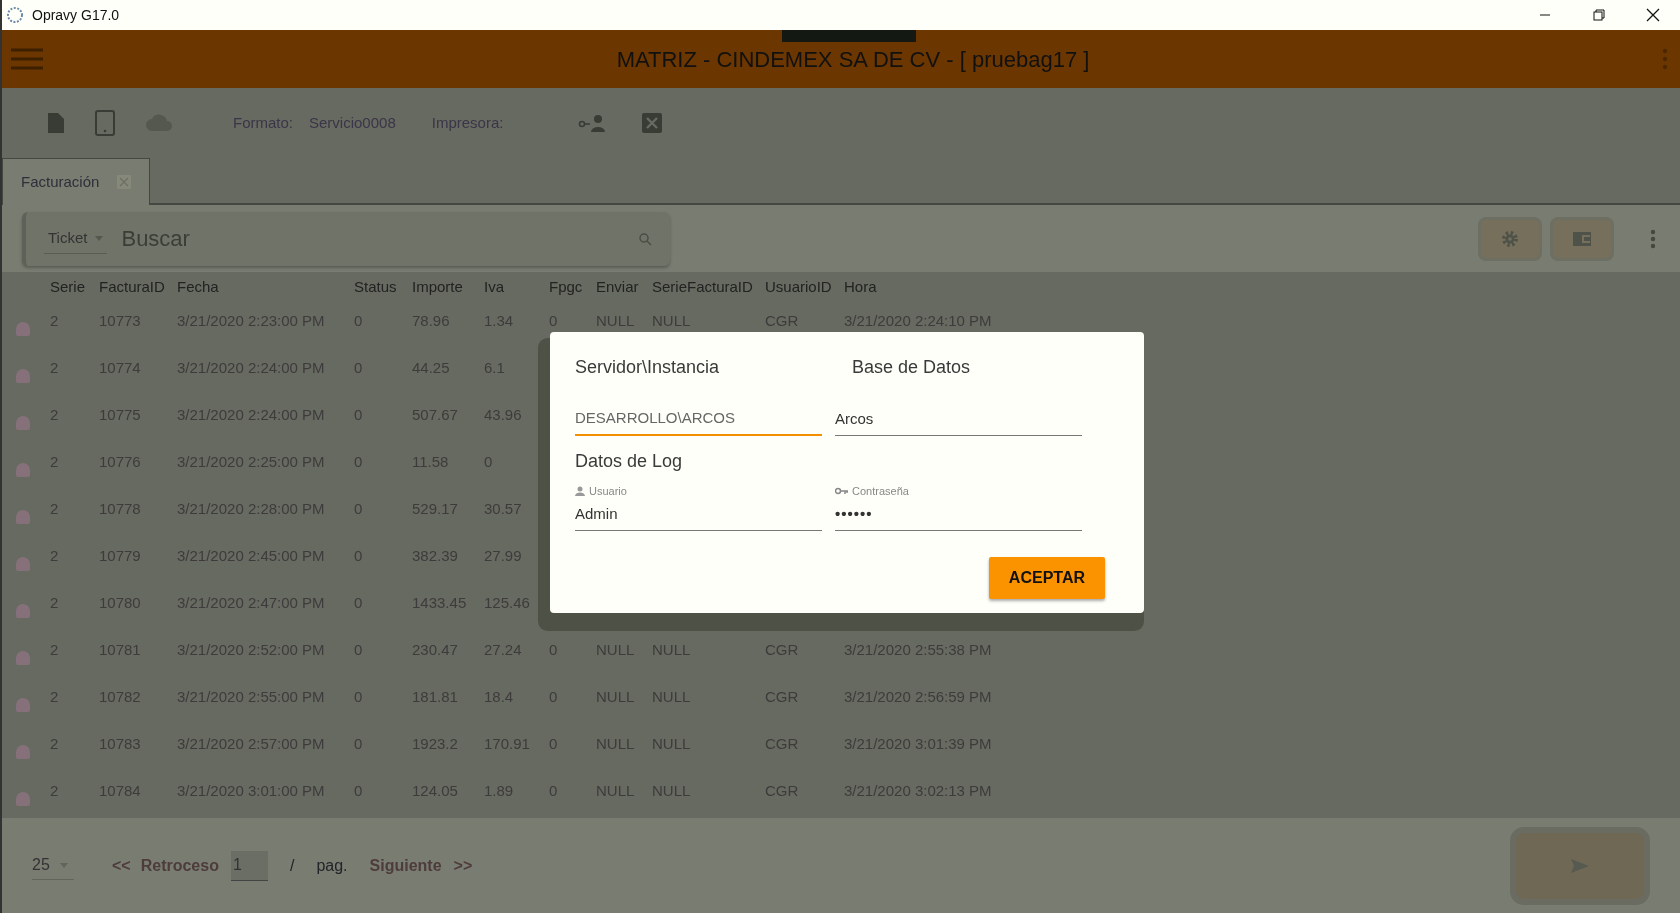 The image size is (1680, 913). What do you see at coordinates (265, 287) in the screenshot?
I see `column-header: Fecha` at bounding box center [265, 287].